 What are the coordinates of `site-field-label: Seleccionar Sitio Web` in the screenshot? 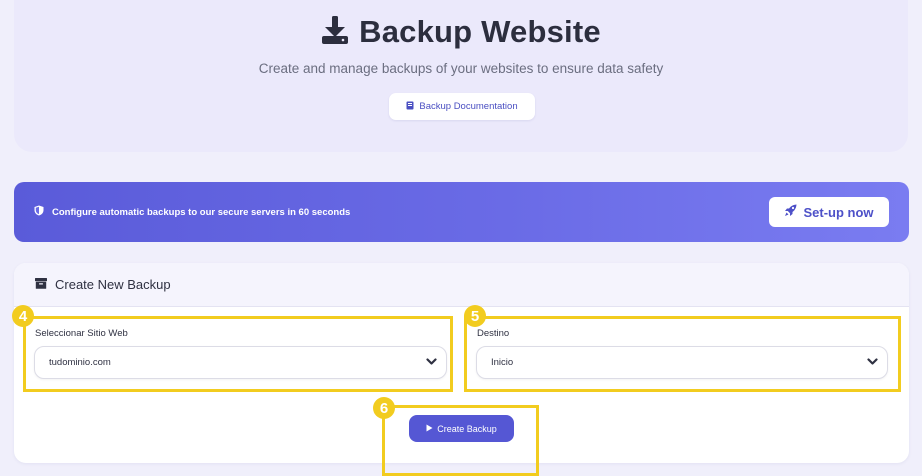 It's located at (81, 333).